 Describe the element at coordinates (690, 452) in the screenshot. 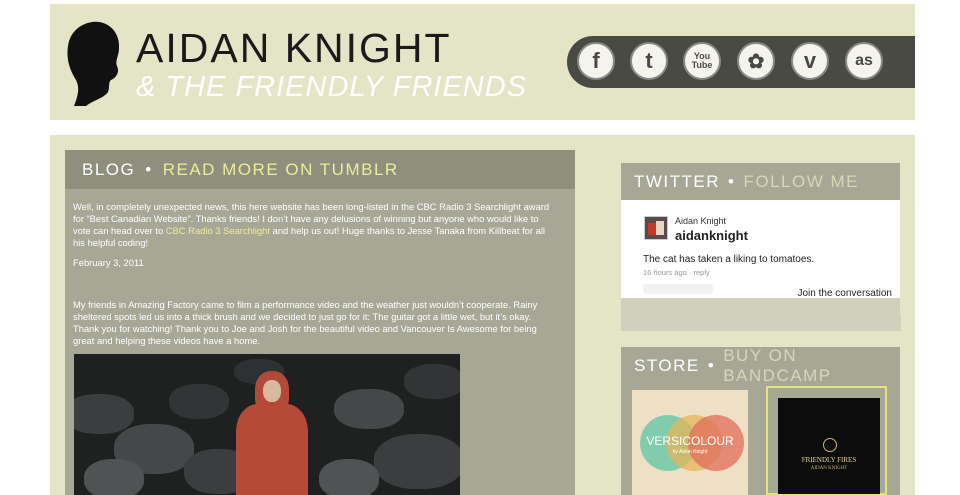

I see `album1-artist: by Aidan Knight` at that location.